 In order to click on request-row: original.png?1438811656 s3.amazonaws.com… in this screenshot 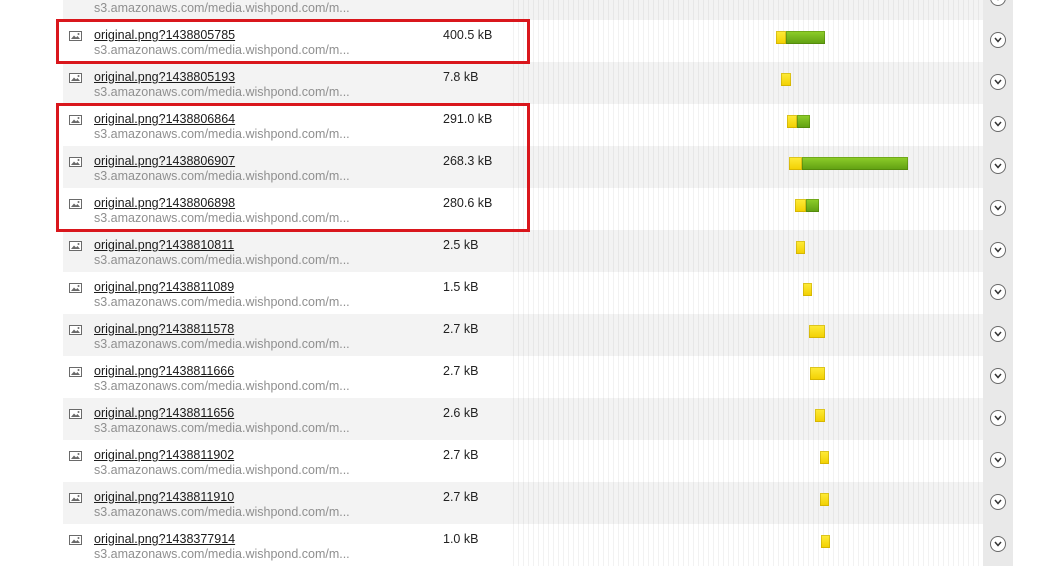, I will do `click(538, 419)`.